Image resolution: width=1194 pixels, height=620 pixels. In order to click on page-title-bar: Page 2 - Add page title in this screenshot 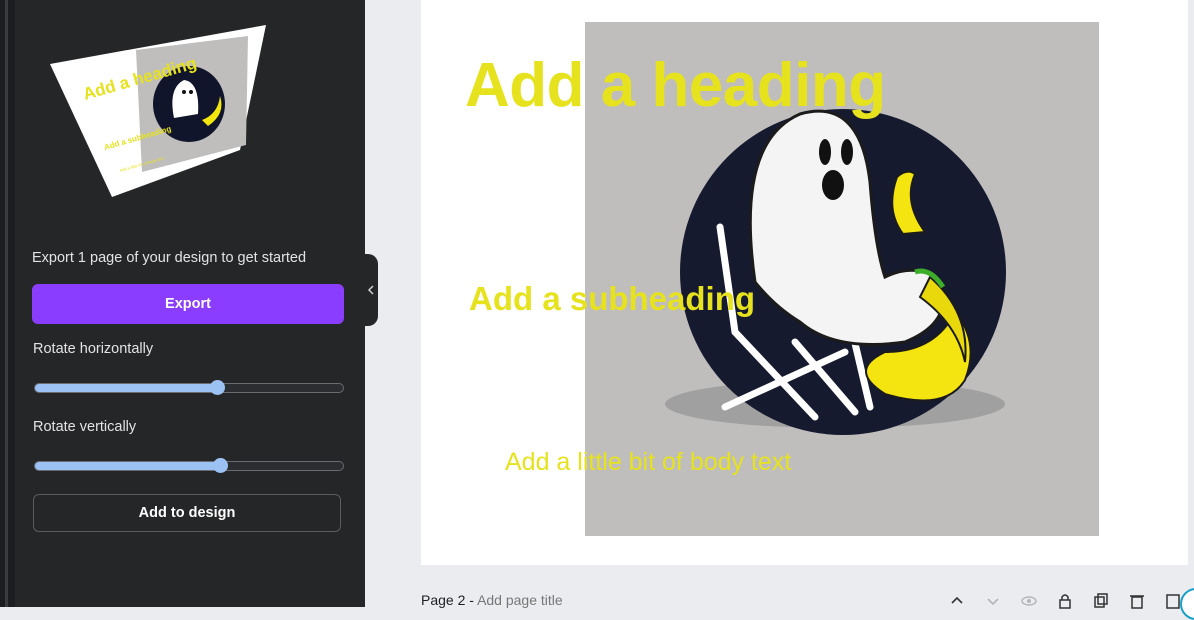, I will do `click(492, 600)`.